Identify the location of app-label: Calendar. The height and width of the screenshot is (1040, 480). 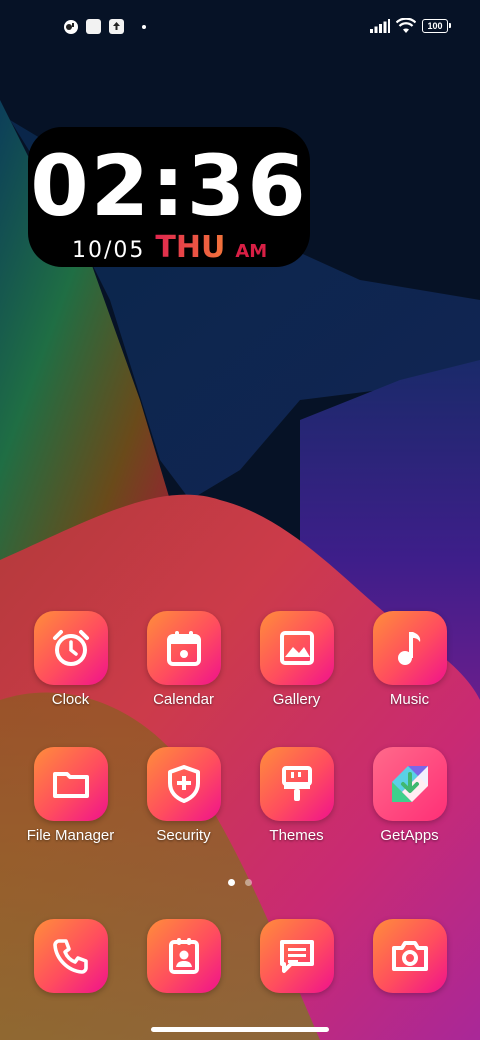
(183, 699).